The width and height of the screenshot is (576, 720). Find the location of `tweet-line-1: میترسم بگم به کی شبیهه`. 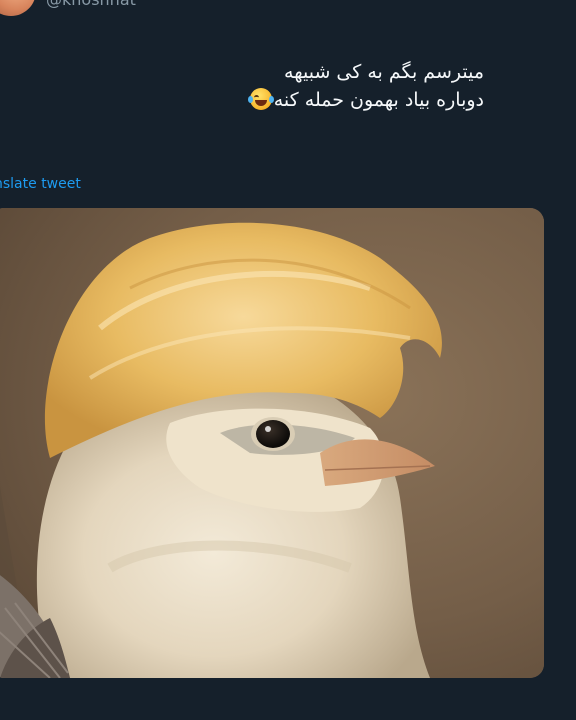

tweet-line-1: میترسم بگم به کی شبیهه is located at coordinates (384, 72).